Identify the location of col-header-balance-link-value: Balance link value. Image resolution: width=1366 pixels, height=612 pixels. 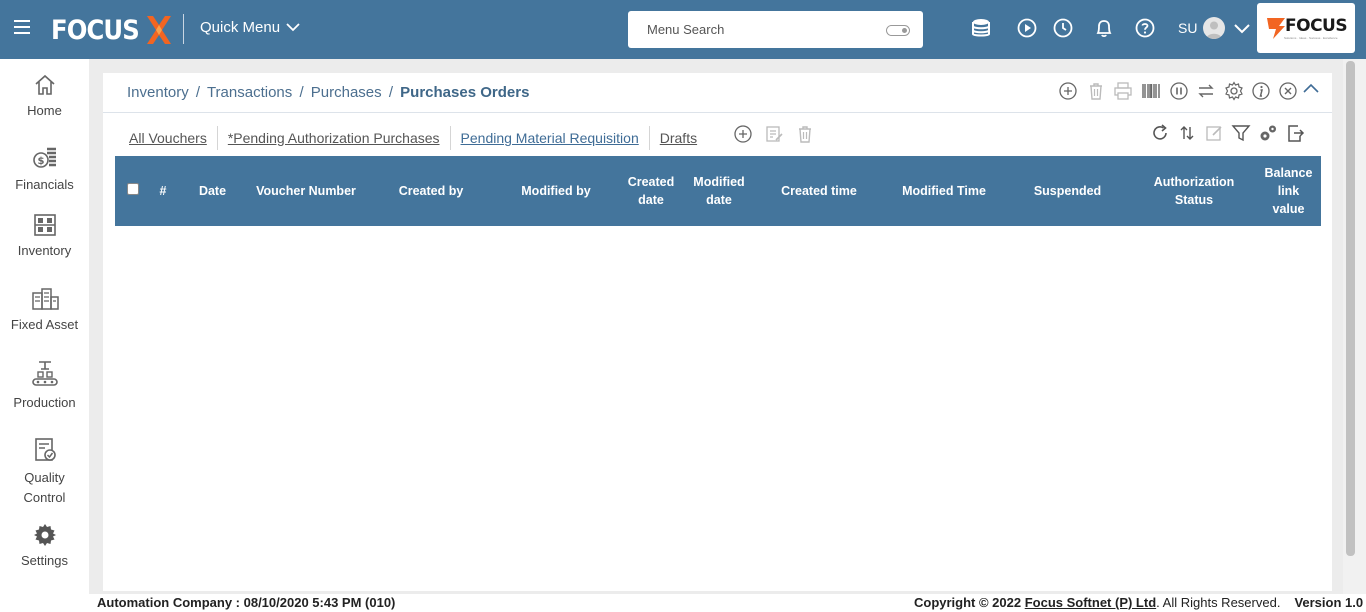
(1288, 191).